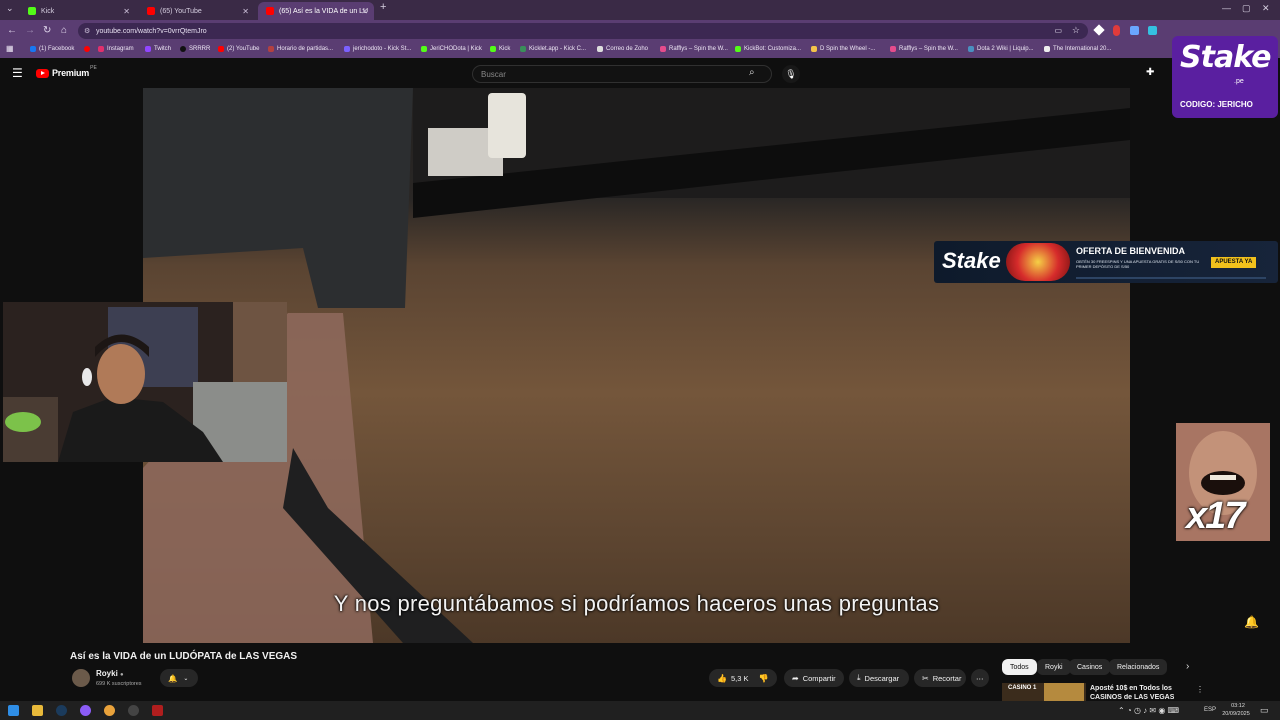  Describe the element at coordinates (1226, 8) in the screenshot. I see `minimize-button: —` at that location.